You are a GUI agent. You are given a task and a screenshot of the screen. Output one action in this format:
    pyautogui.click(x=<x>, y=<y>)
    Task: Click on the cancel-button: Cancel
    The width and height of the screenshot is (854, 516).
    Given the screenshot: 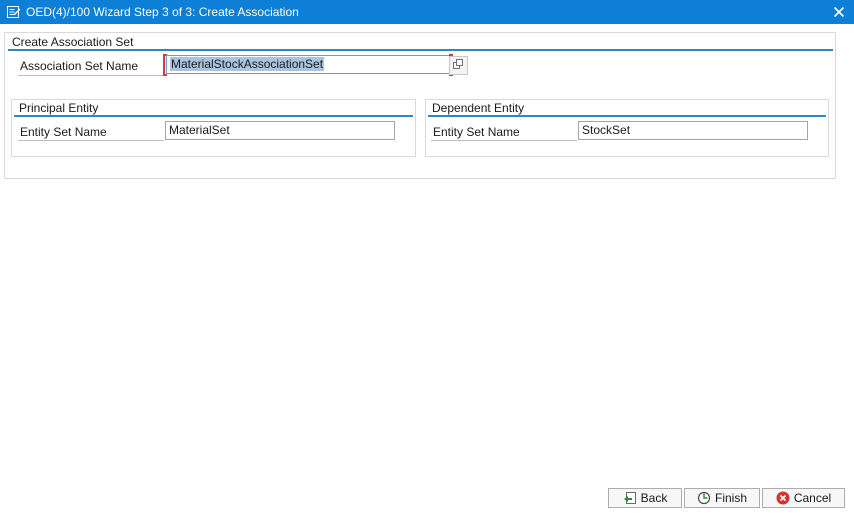 What is the action you would take?
    pyautogui.click(x=803, y=498)
    